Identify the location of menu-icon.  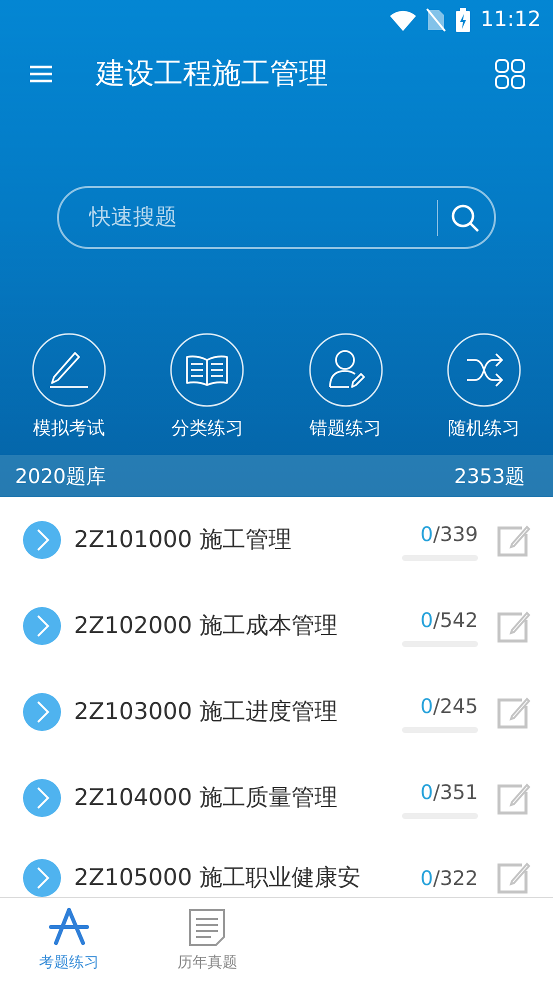
(41, 74).